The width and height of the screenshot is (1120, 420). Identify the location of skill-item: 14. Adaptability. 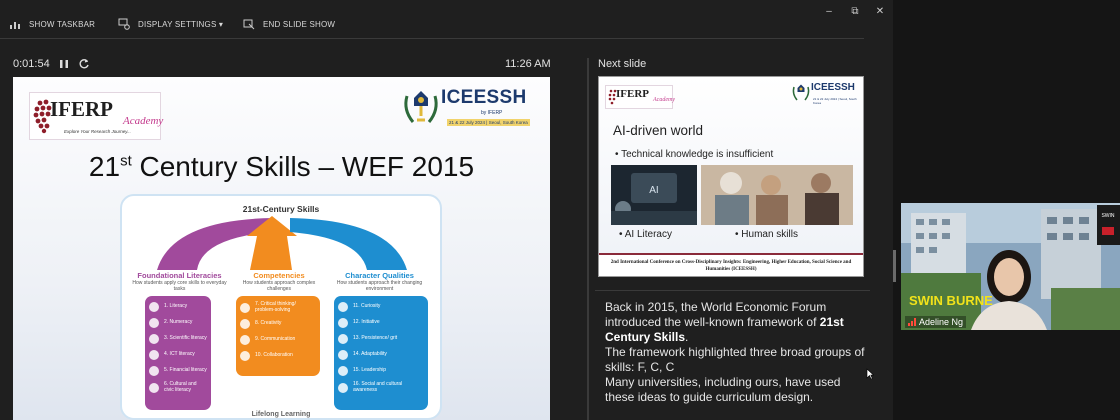
(381, 355).